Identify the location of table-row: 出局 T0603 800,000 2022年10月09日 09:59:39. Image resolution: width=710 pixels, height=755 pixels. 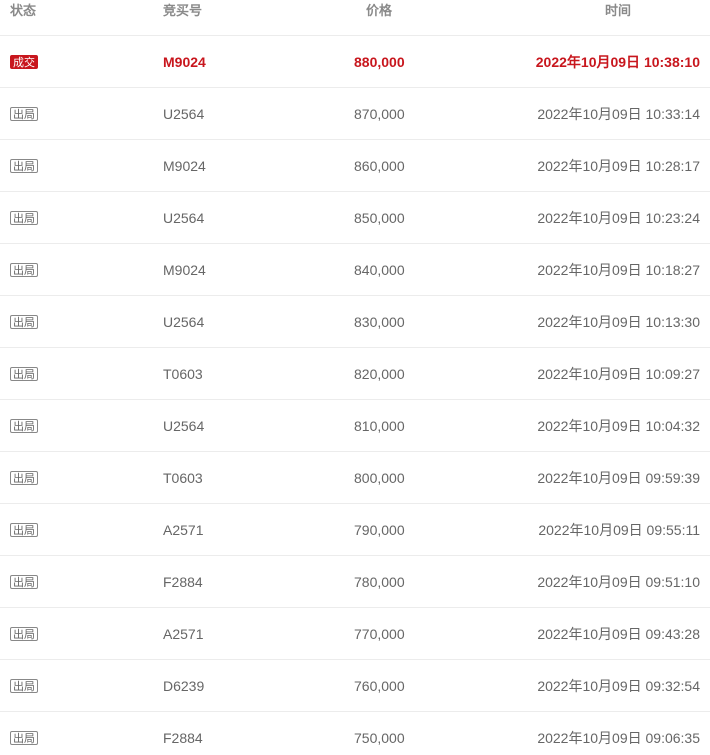
(355, 478).